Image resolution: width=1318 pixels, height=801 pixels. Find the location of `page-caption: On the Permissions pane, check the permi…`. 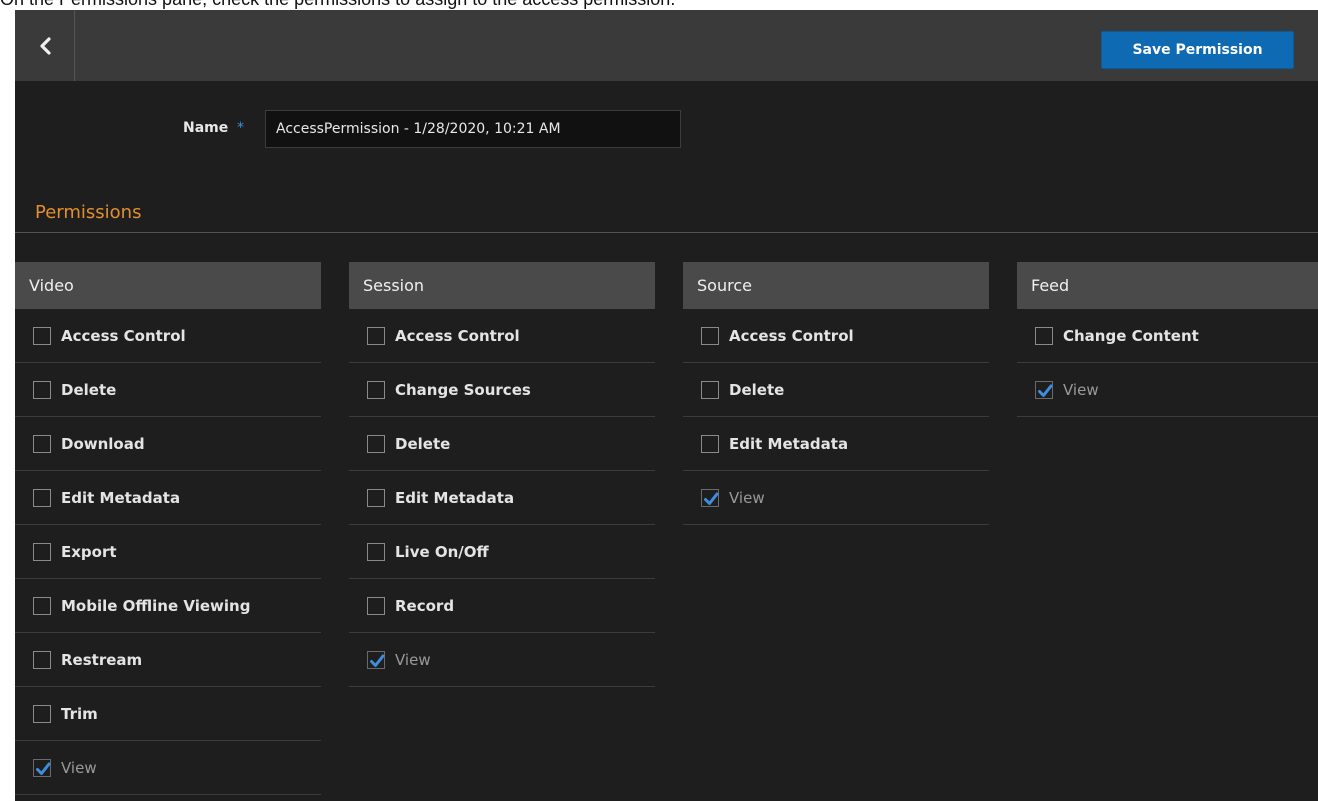

page-caption: On the Permissions pane, check the permi… is located at coordinates (659, 5).